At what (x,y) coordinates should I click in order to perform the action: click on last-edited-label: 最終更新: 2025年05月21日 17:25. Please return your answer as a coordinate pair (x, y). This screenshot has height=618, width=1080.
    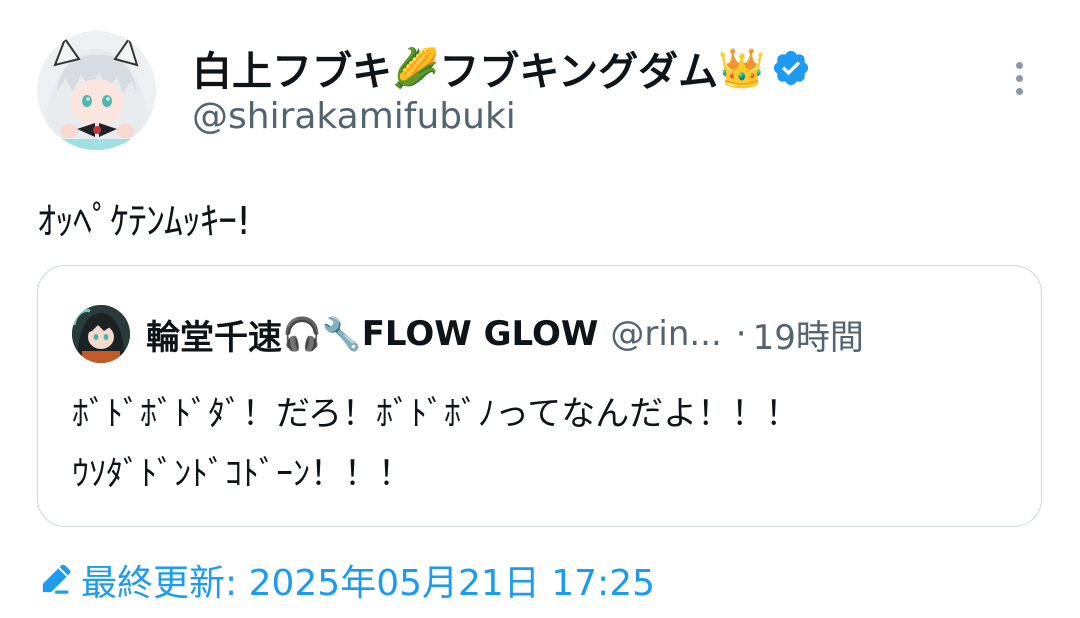
    Looking at the image, I should click on (368, 583).